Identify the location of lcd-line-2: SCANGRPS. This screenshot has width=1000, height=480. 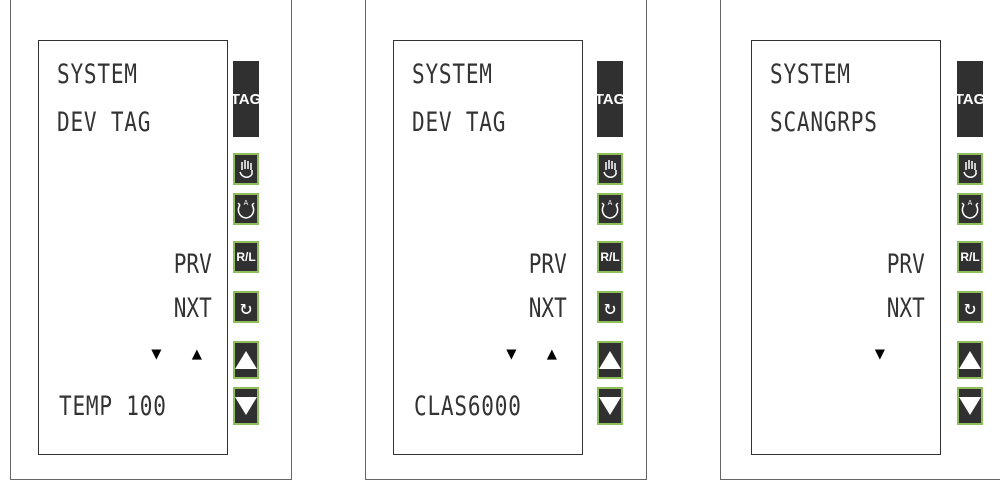
(824, 122).